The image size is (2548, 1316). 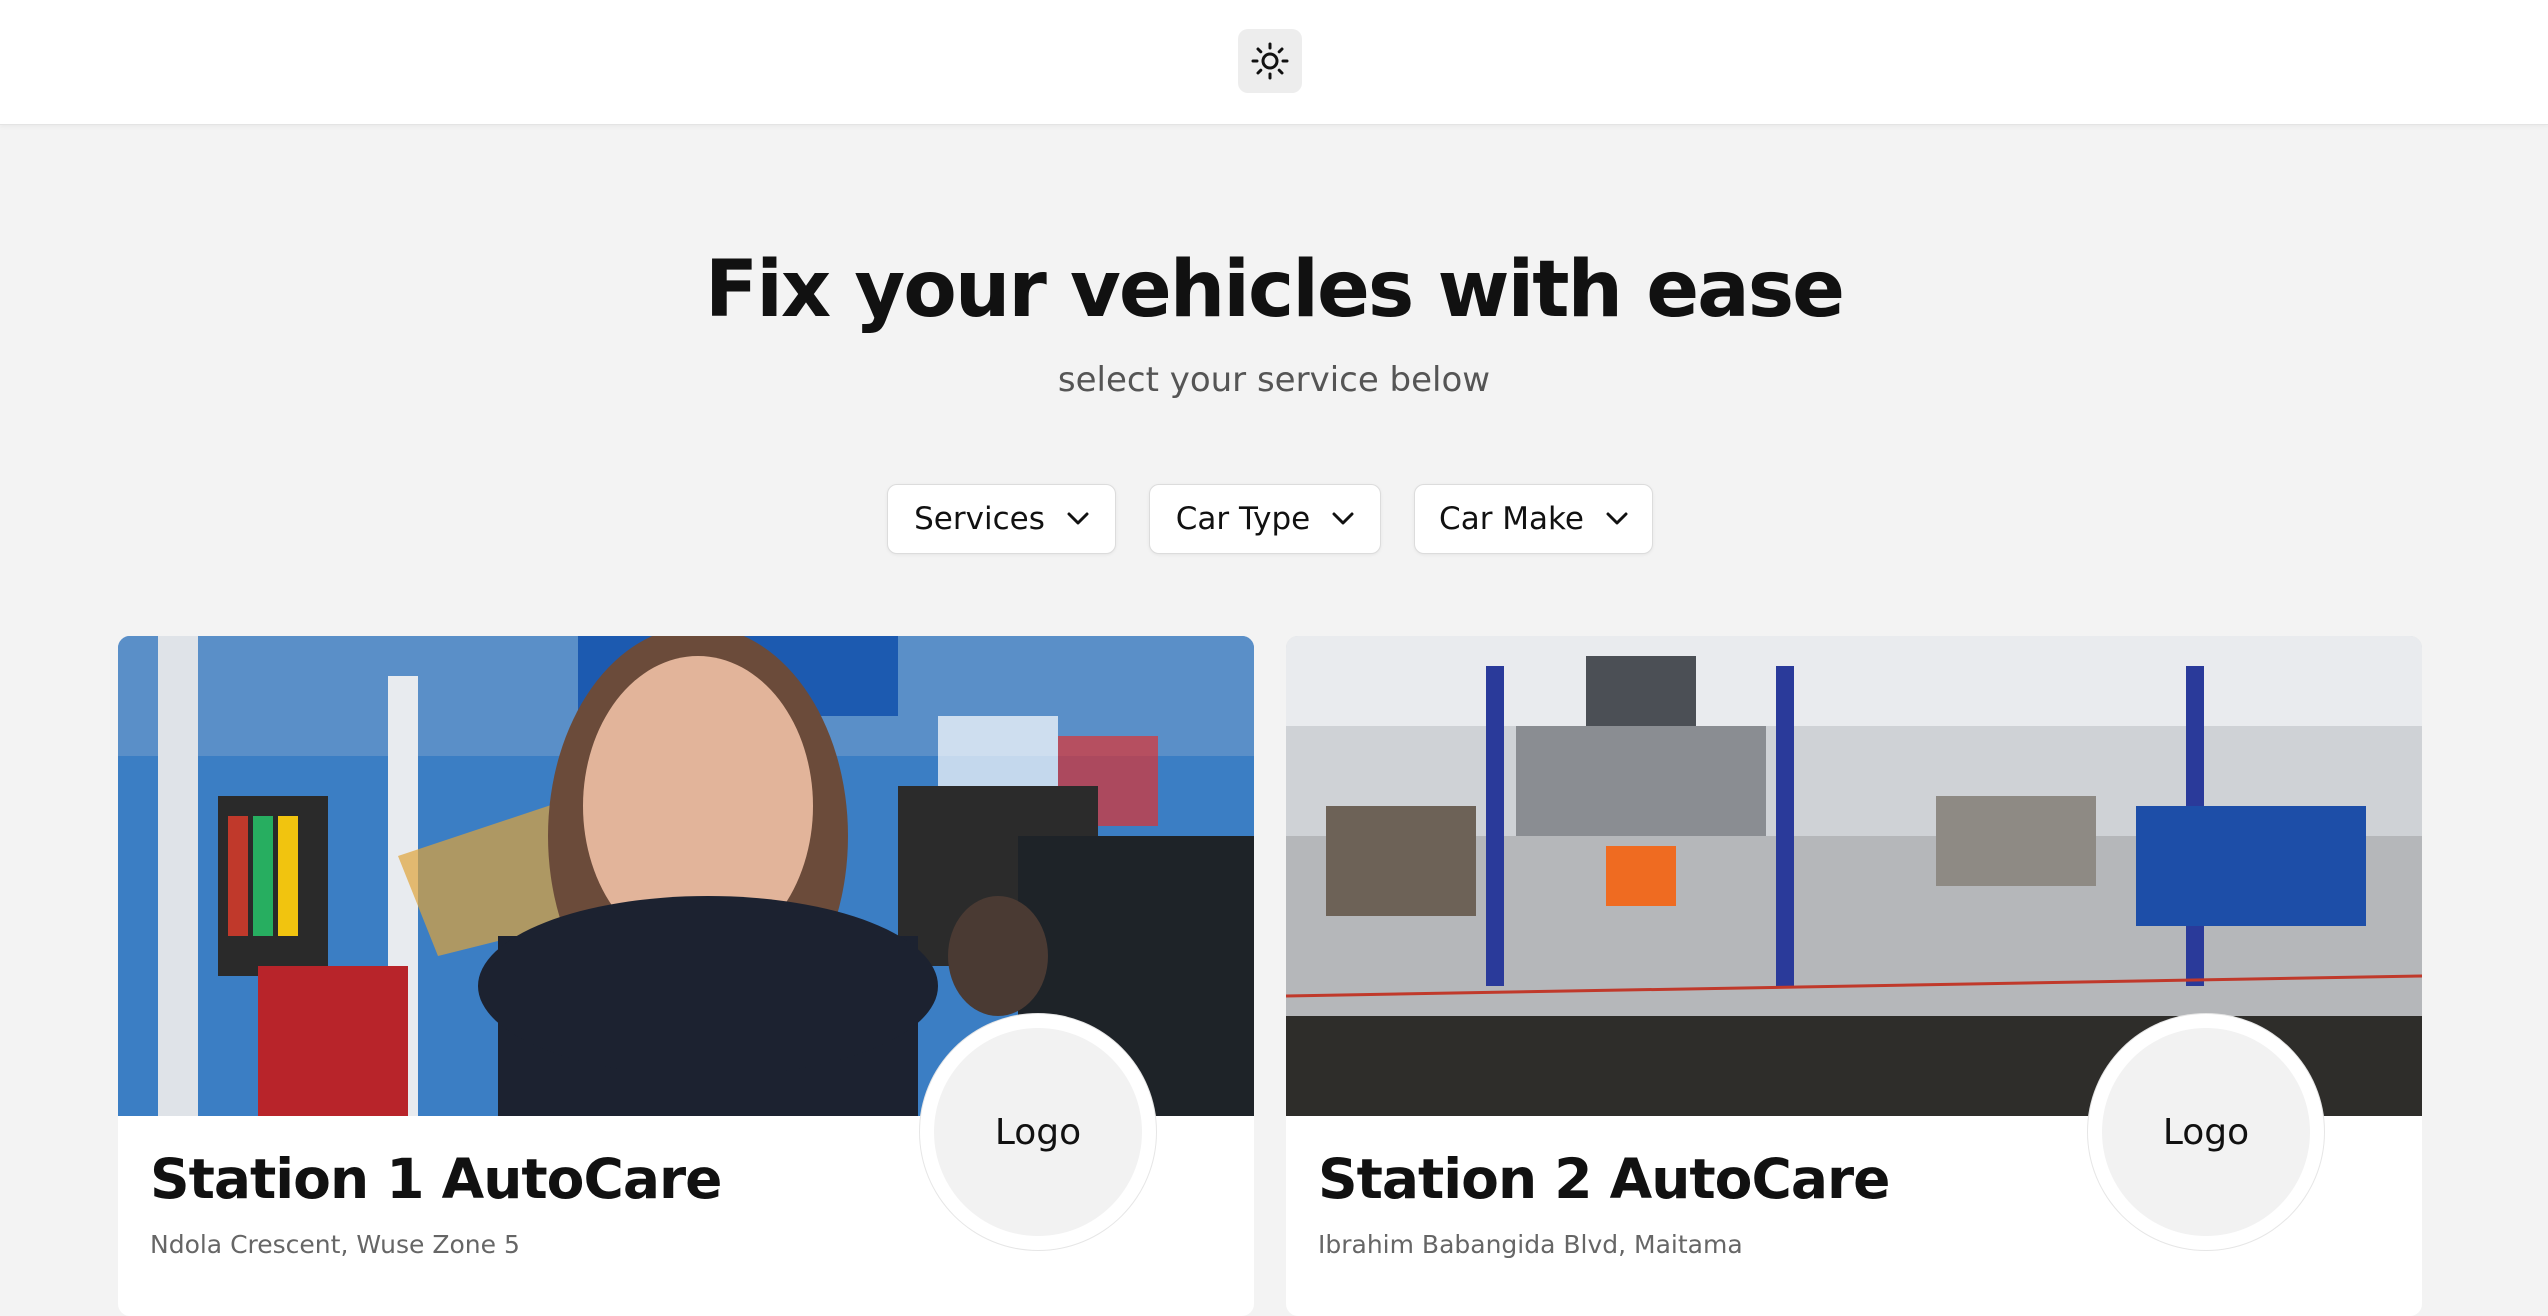 I want to click on services-dropdown: Services, so click(x=1001, y=519).